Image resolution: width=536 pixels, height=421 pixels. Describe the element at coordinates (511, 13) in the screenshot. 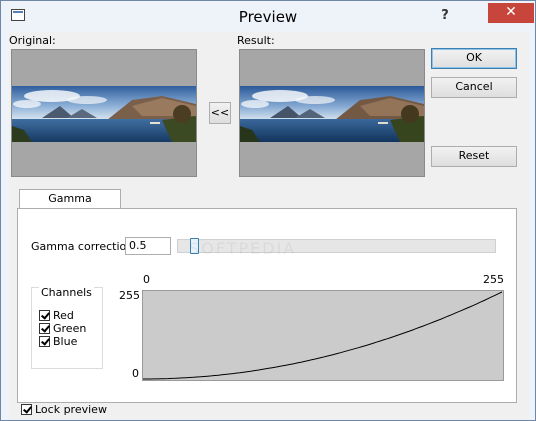

I see `close-button: ✕` at that location.